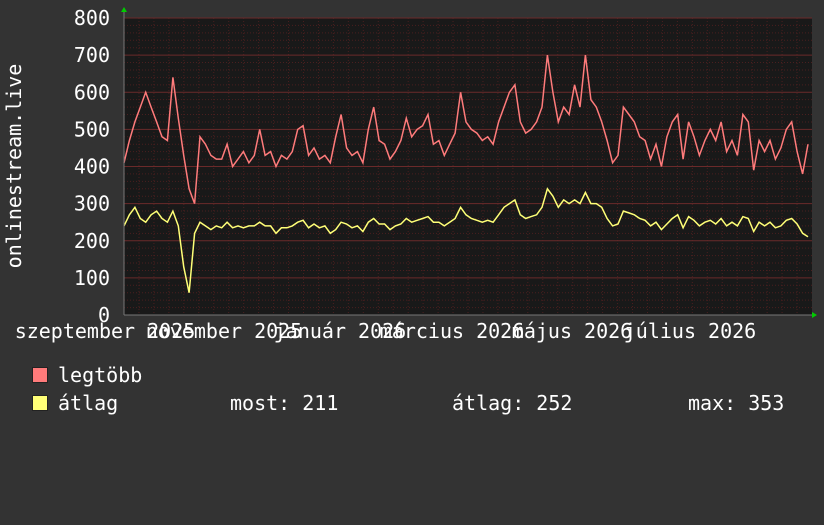 The width and height of the screenshot is (824, 525). Describe the element at coordinates (92, 167) in the screenshot. I see `y-tick-label: 400` at that location.